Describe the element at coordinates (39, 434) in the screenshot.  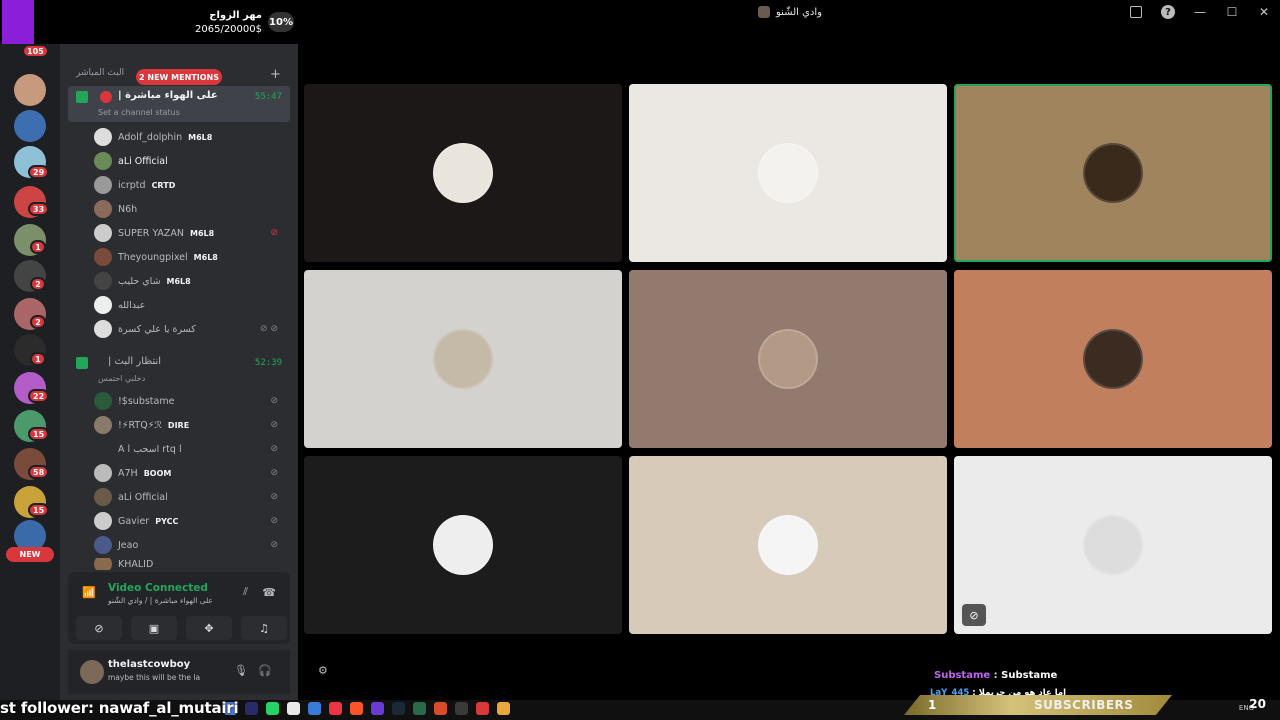
I see `unread-badge: 15` at that location.